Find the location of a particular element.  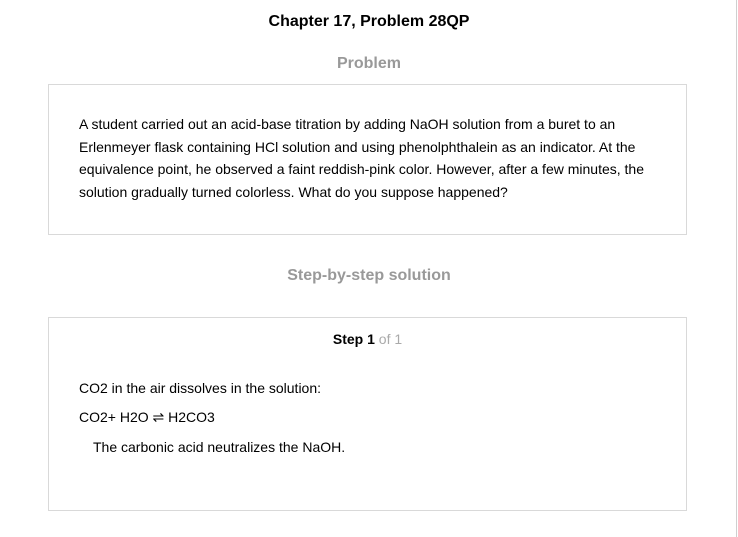

step-indicator: Step 1 of 1 is located at coordinates (367, 339).